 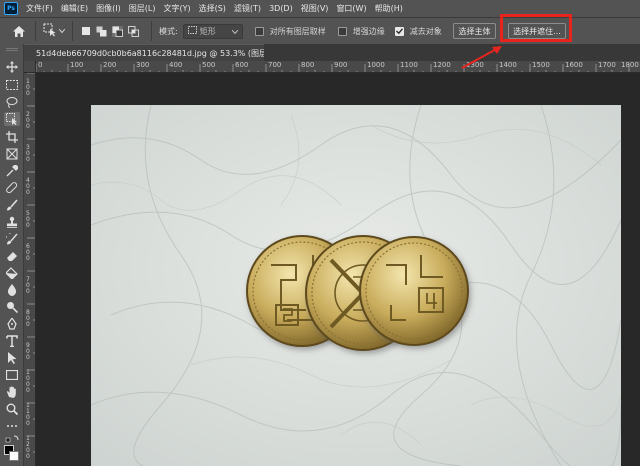 I want to click on enhance-edge-checkbox: 增强边缘, so click(x=361, y=31).